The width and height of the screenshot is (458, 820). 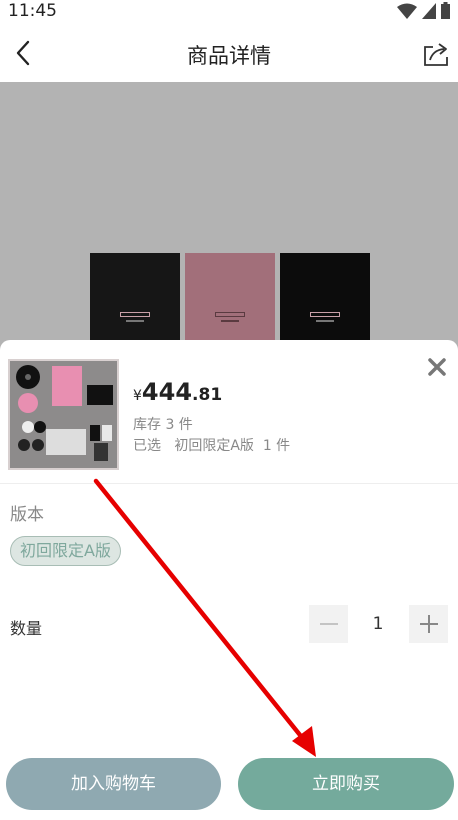 I want to click on battery-icon, so click(x=445, y=10).